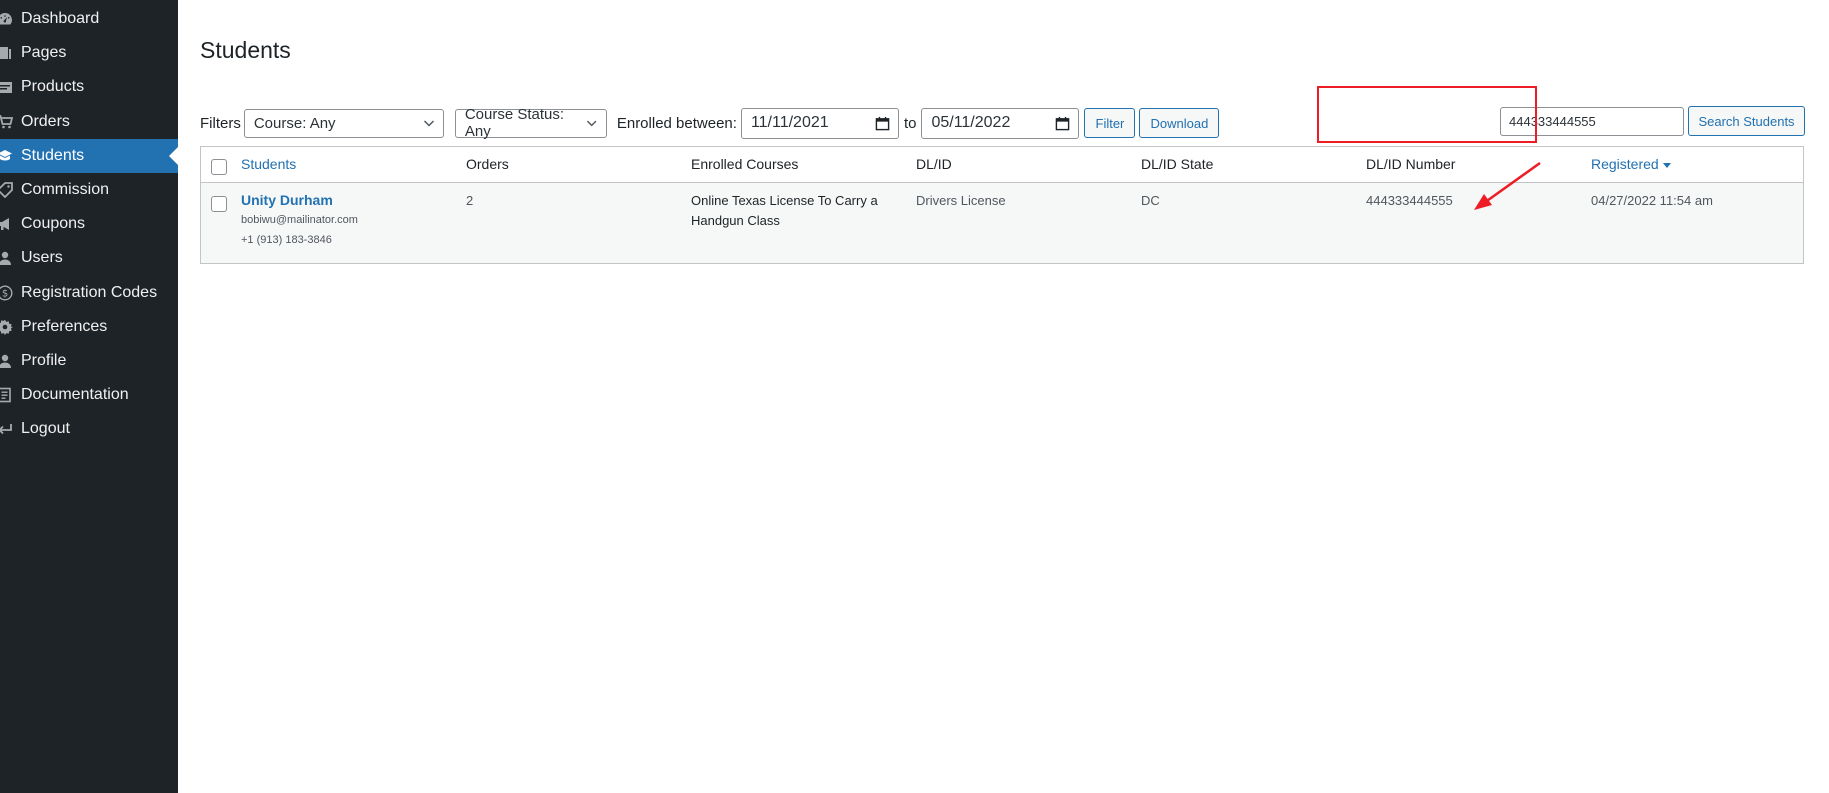 The width and height of the screenshot is (1829, 793). What do you see at coordinates (89, 429) in the screenshot?
I see `sidebar-item-logout: Logout` at bounding box center [89, 429].